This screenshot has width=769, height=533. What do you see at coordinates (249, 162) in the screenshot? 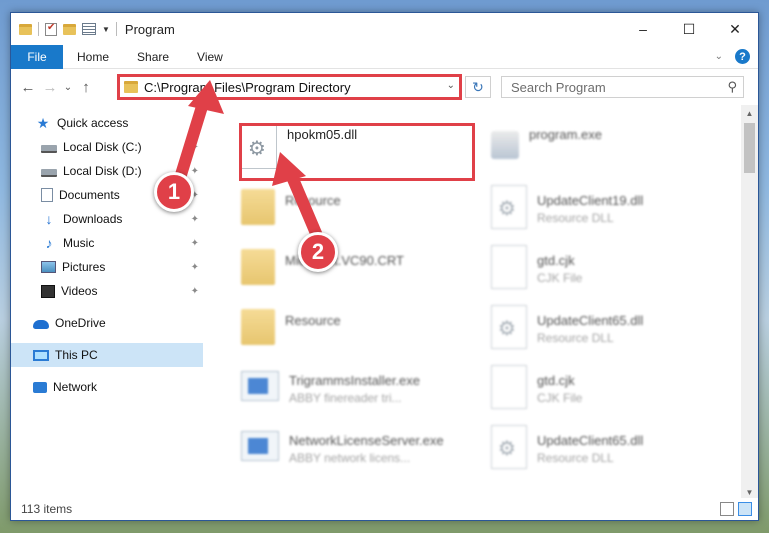
I see `annotation-arrows` at bounding box center [249, 162].